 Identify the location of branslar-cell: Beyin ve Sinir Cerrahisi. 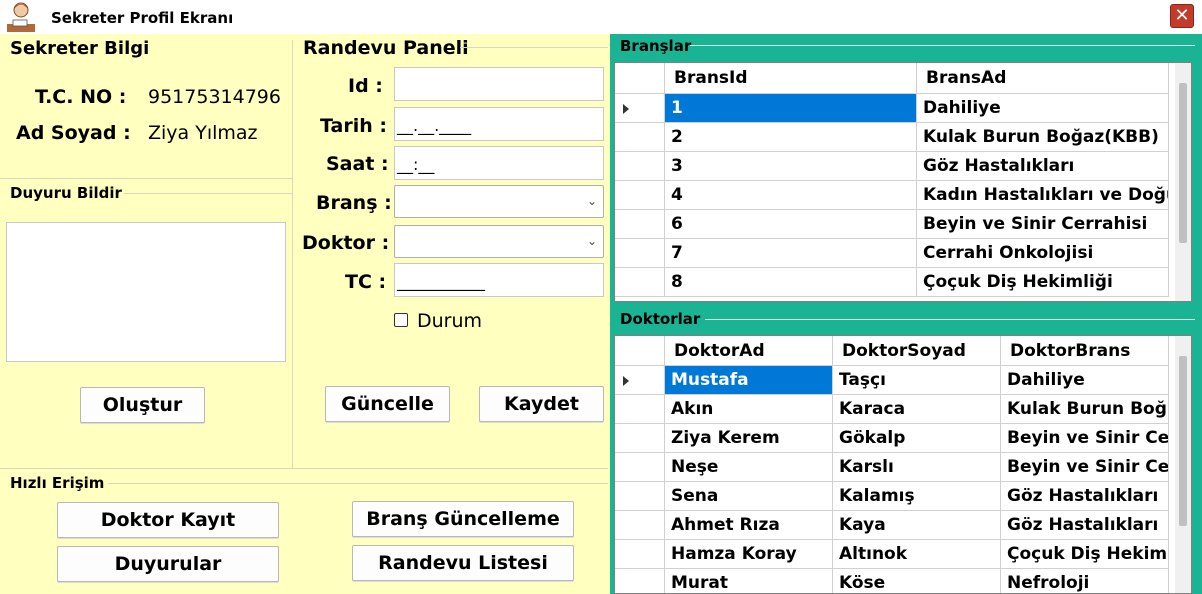
(1043, 224).